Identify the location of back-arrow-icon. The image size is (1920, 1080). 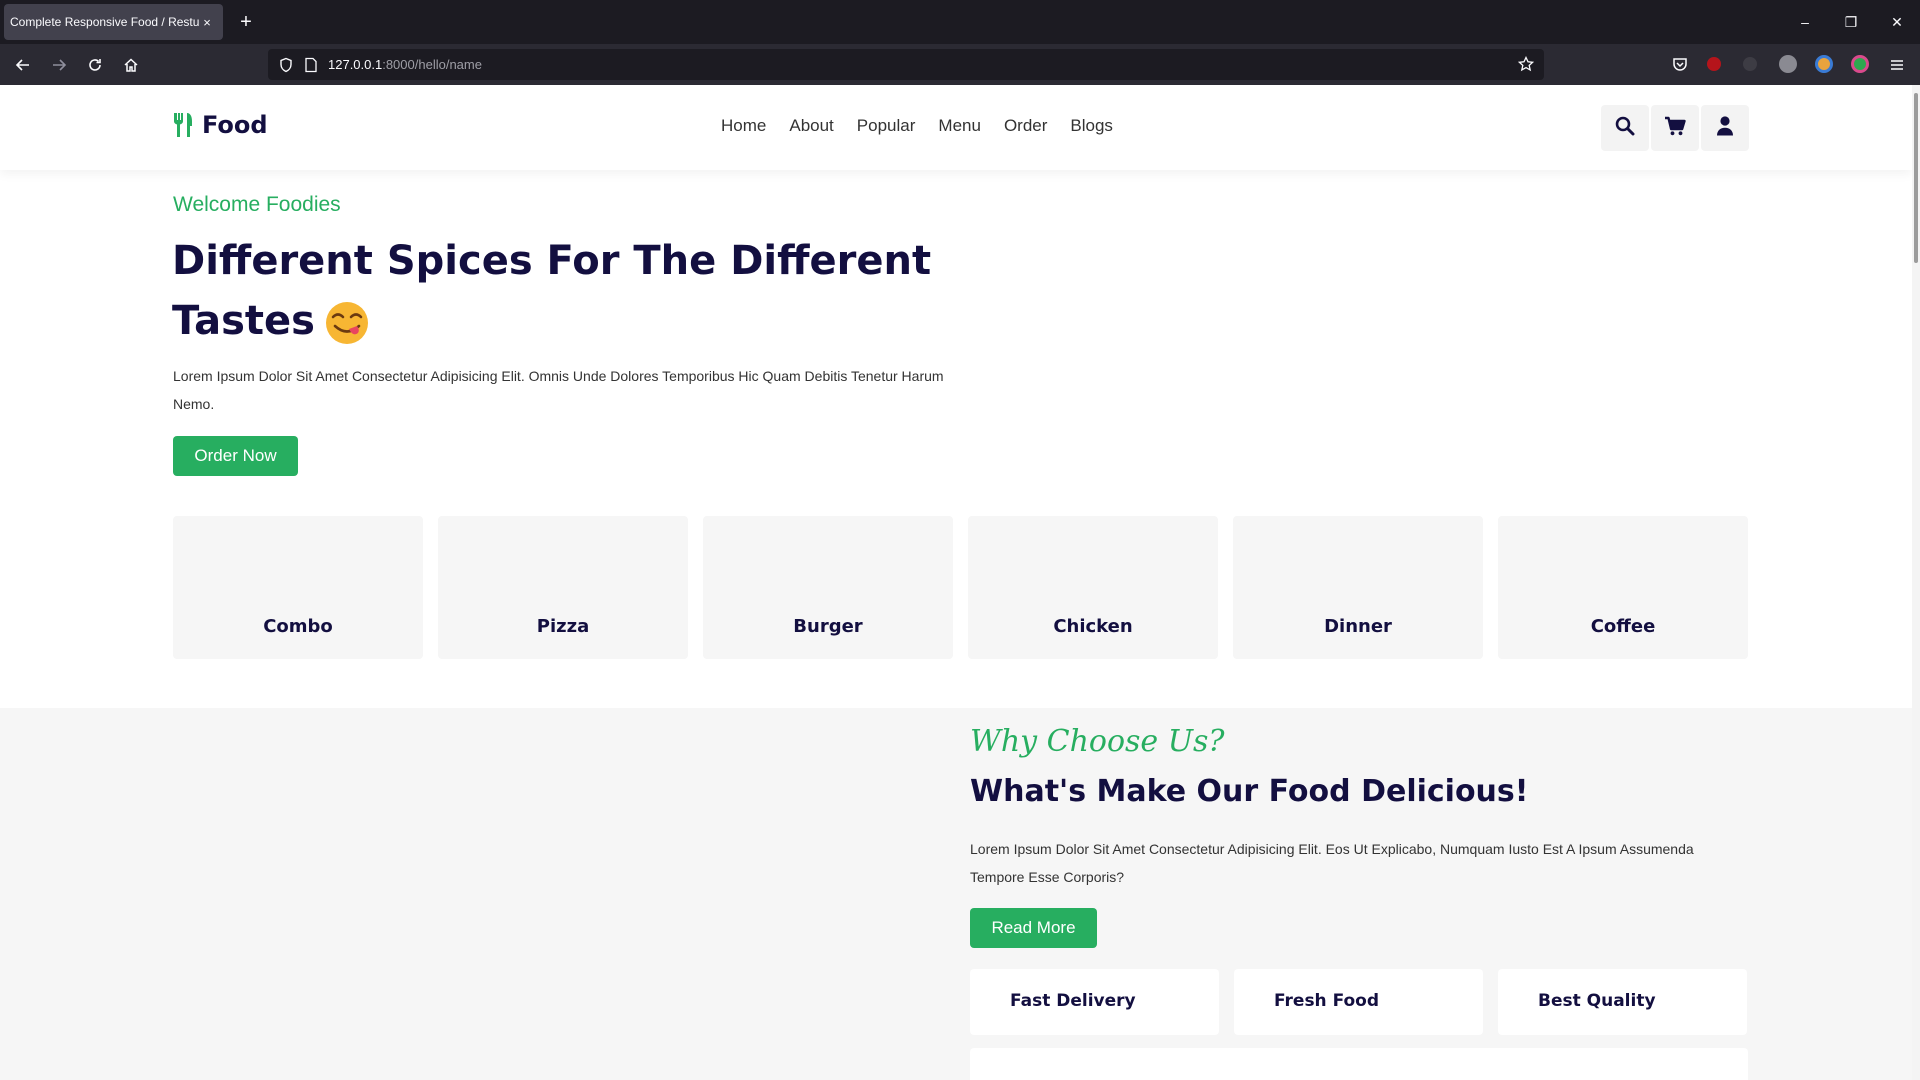
(23, 65).